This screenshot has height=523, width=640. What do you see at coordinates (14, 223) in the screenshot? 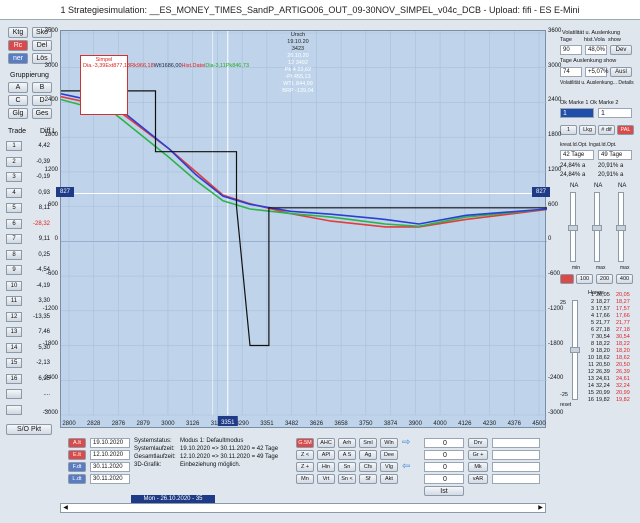
I see `trade-number: 6` at bounding box center [14, 223].